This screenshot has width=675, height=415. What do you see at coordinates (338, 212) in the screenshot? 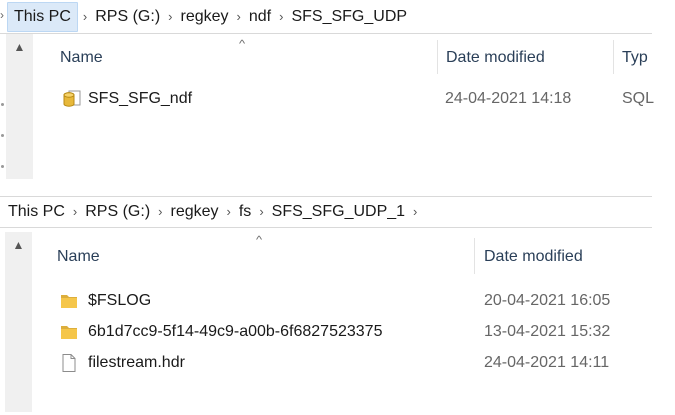
I see `breadcrumb-item-sfs-sfg-udp-1: SFS_SFG_UDP_1` at bounding box center [338, 212].